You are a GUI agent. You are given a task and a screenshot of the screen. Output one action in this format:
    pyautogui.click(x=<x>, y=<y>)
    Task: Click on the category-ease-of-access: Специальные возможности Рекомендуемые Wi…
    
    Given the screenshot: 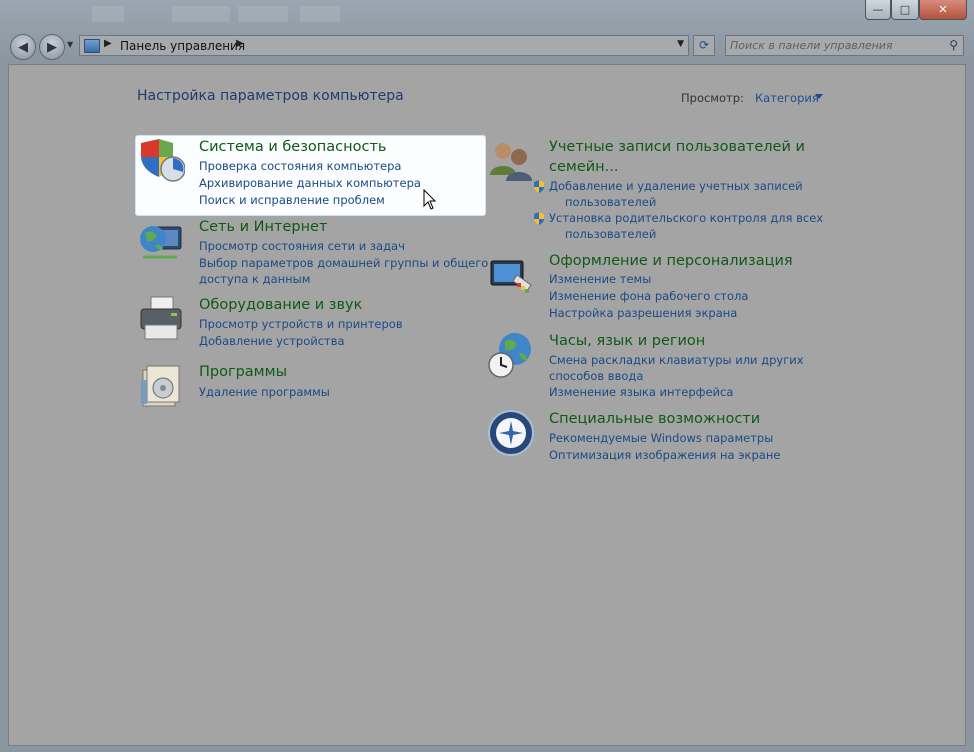 What is the action you would take?
    pyautogui.click(x=707, y=435)
    